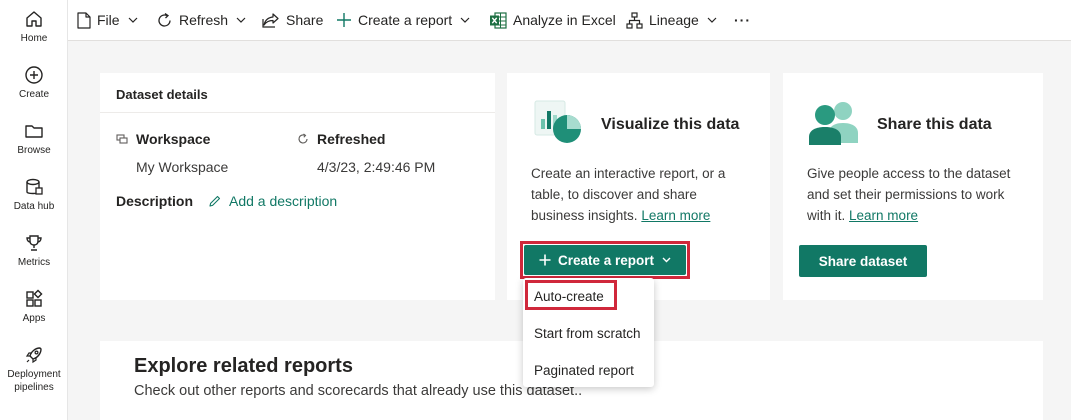 Image resolution: width=1071 pixels, height=420 pixels. I want to click on nav-metrics-label: Metrics, so click(34, 262).